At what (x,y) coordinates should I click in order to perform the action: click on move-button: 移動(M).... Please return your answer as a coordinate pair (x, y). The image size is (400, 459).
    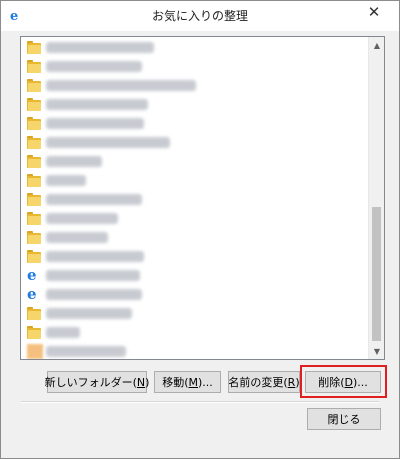
    Looking at the image, I should click on (187, 382).